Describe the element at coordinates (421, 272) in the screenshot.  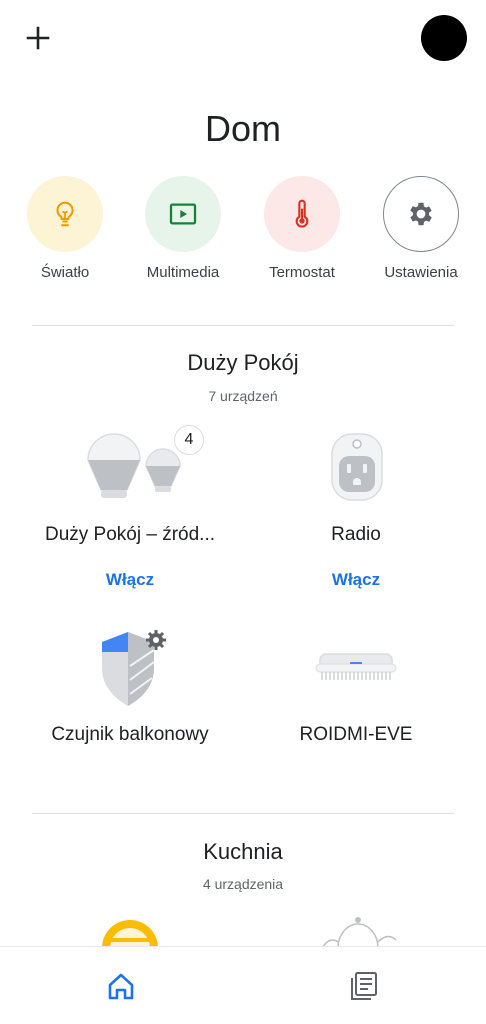
I see `shortcut-label: Ustawienia` at that location.